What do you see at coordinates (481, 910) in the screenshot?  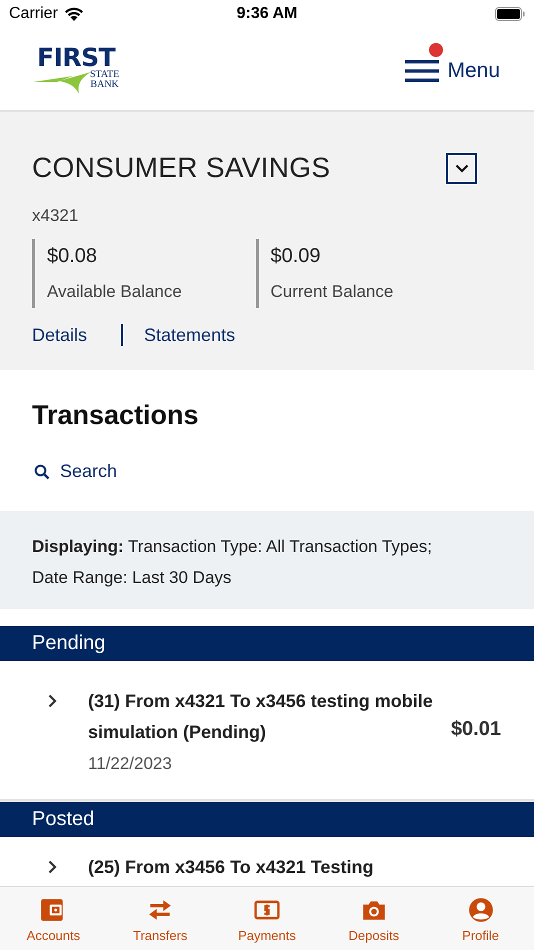 I see `profile-icon` at bounding box center [481, 910].